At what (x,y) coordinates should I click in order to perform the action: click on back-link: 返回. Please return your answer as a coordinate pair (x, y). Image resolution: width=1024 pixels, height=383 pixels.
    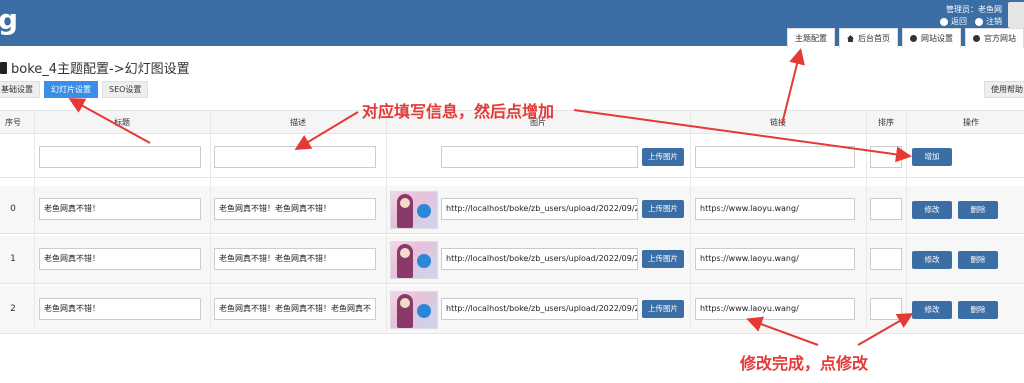
    Looking at the image, I should click on (953, 21).